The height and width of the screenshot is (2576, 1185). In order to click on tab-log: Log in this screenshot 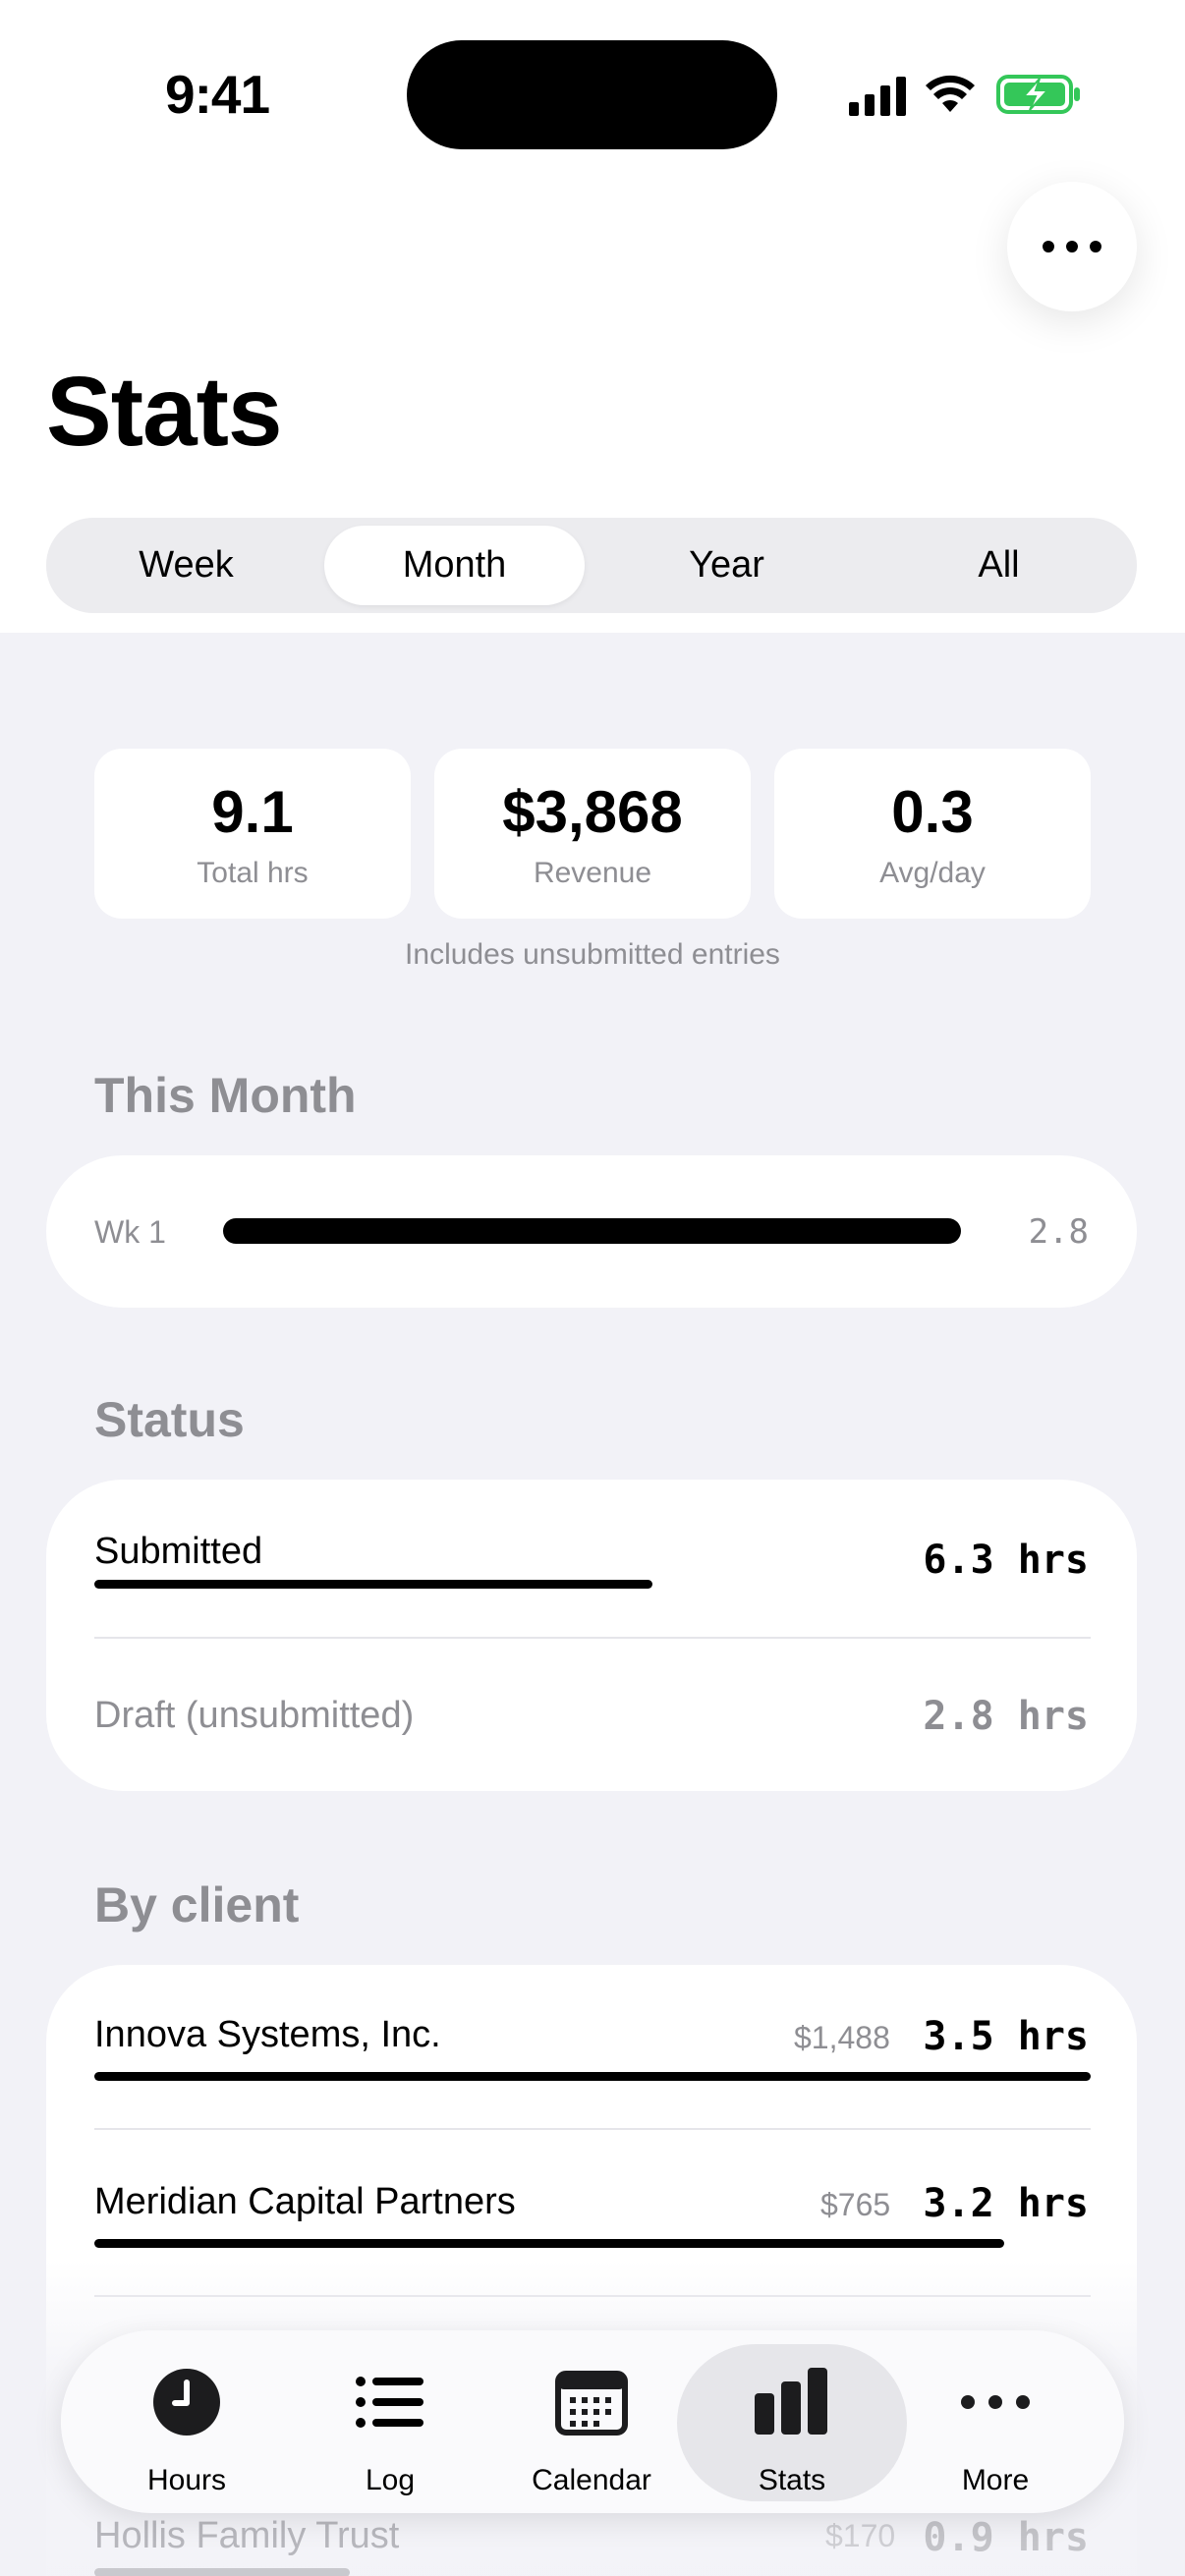, I will do `click(390, 2421)`.